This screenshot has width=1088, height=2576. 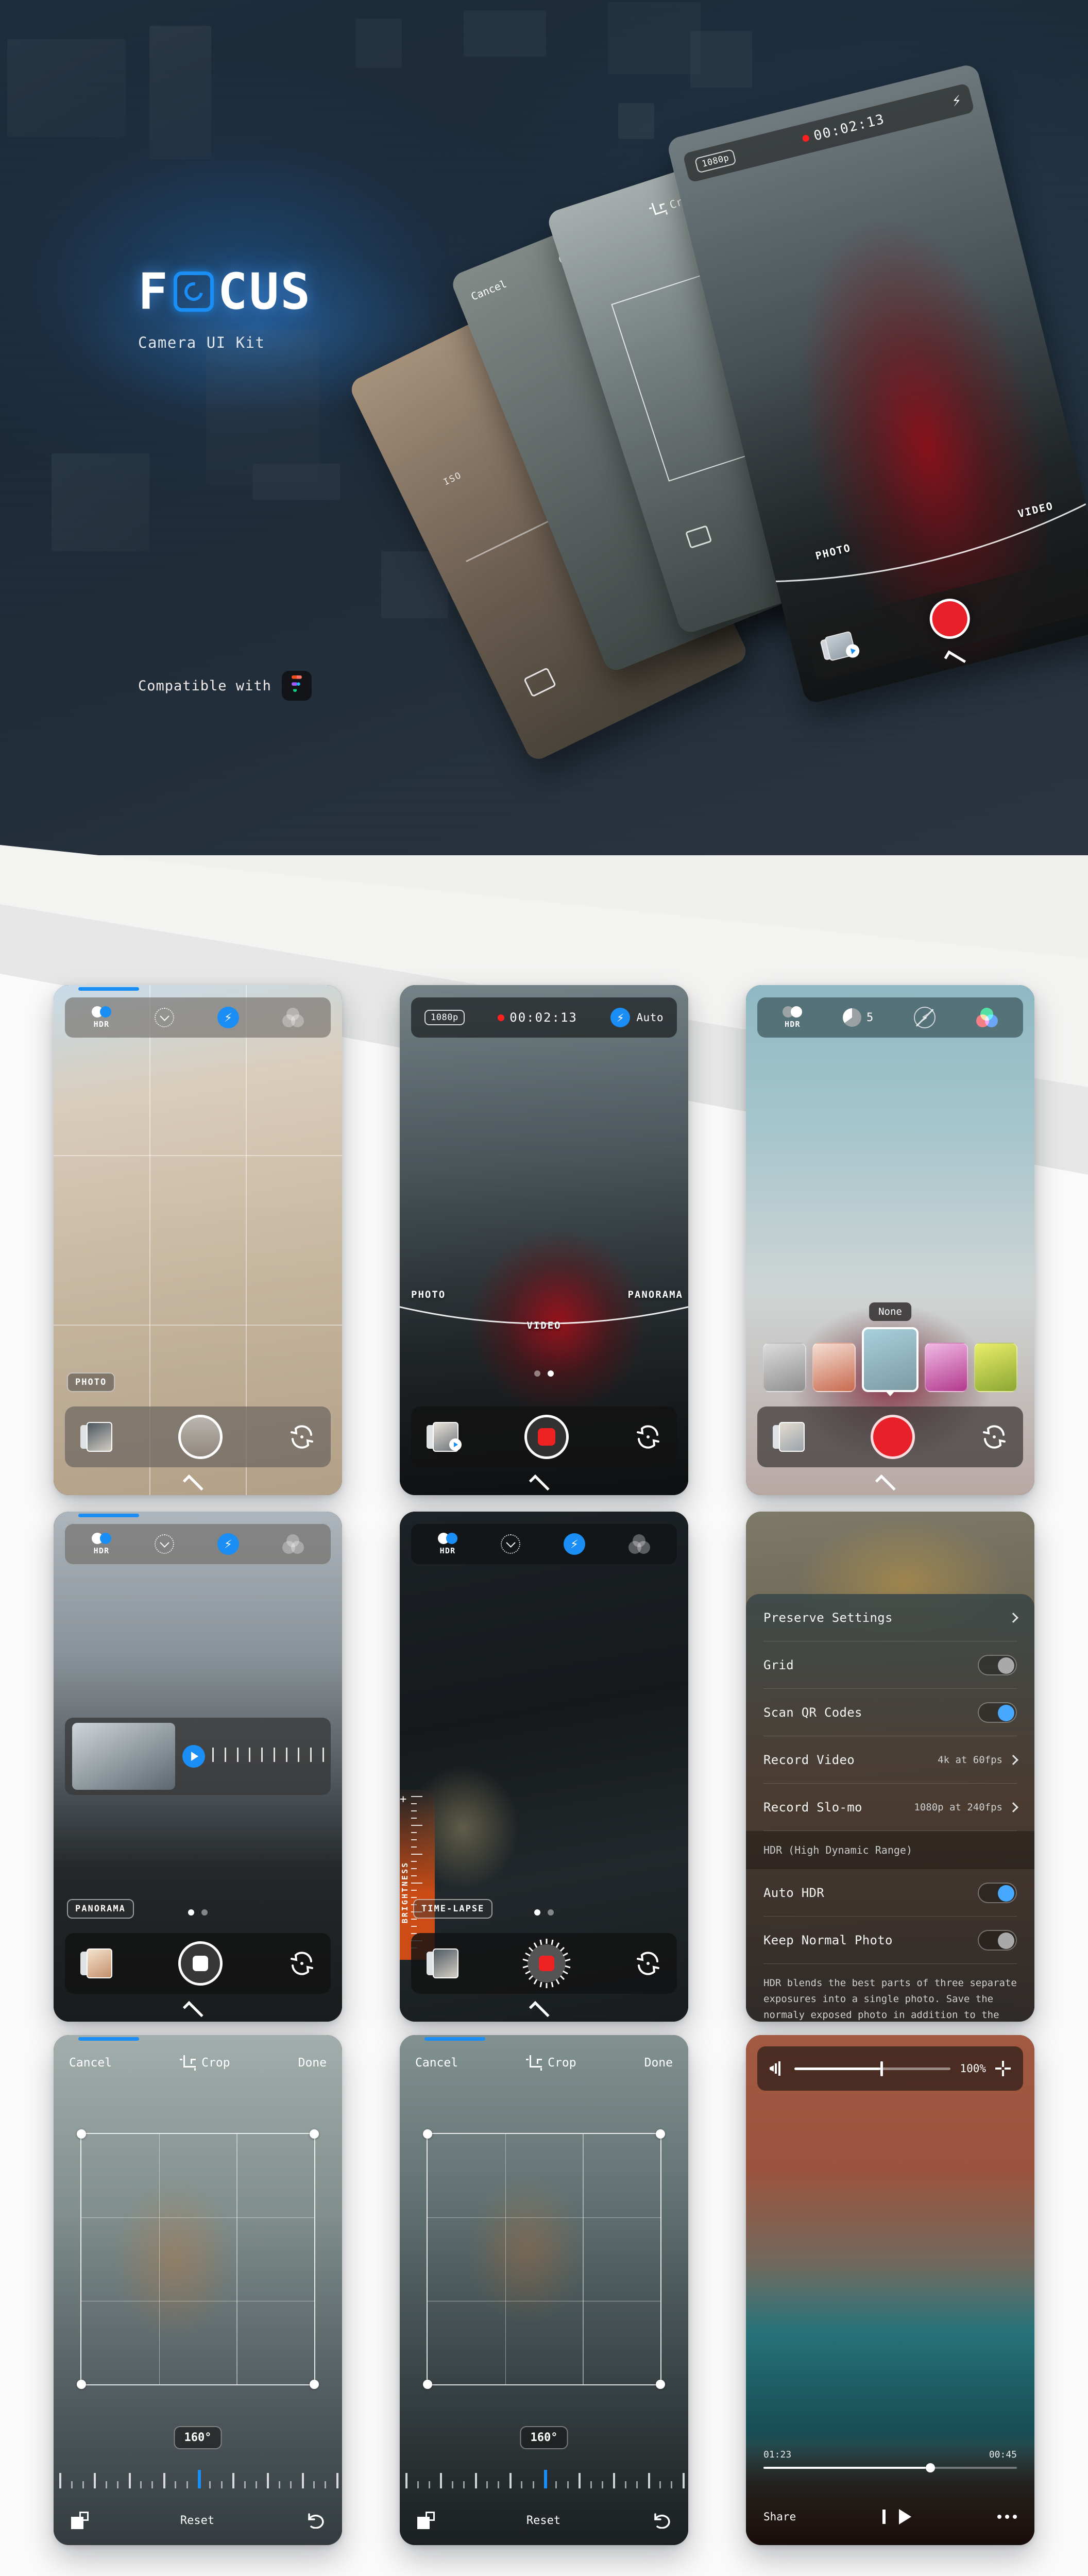 What do you see at coordinates (924, 1017) in the screenshot?
I see `flash-off-icon: ⚡` at bounding box center [924, 1017].